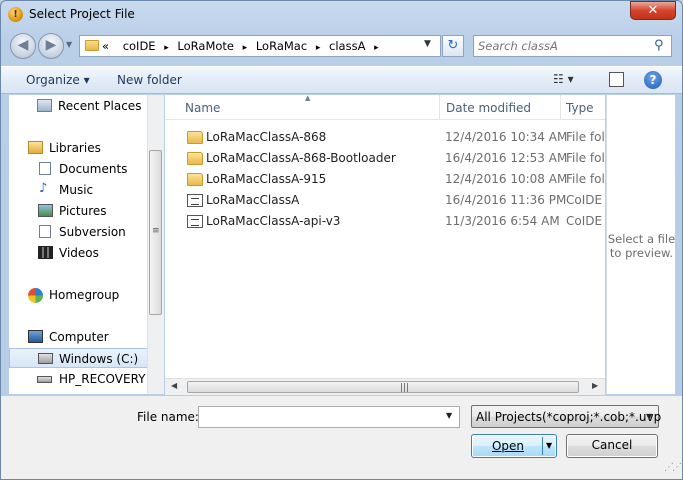  I want to click on preview-message: Select a file to preview., so click(641, 246).